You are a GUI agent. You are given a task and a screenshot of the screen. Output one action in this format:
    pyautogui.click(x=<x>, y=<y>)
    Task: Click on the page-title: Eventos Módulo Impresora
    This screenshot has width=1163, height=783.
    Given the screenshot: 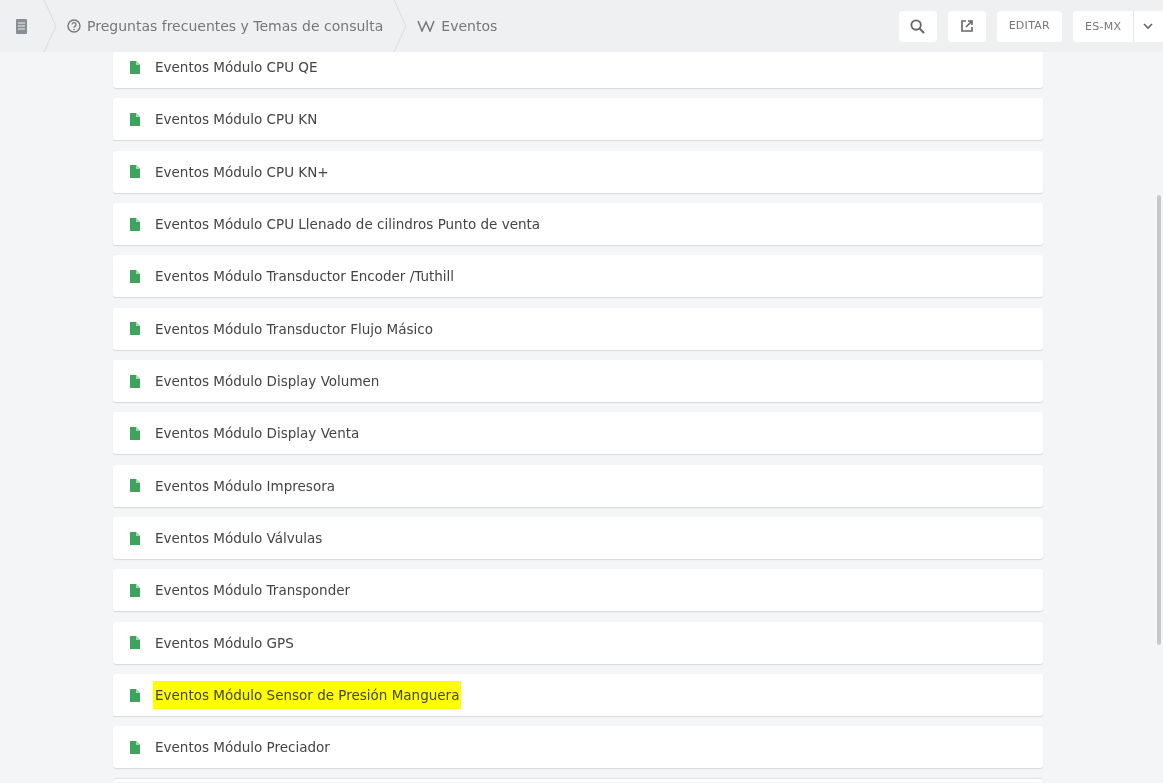 What is the action you would take?
    pyautogui.click(x=245, y=486)
    